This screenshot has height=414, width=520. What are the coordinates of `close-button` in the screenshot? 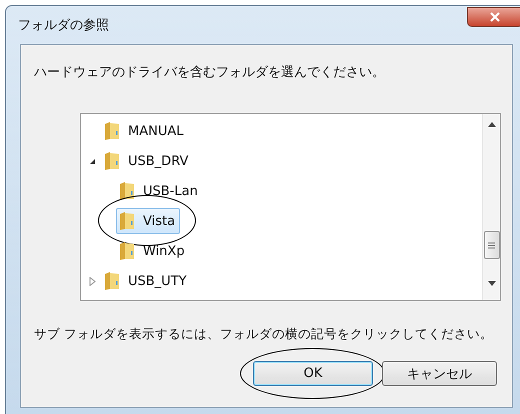 It's located at (493, 17).